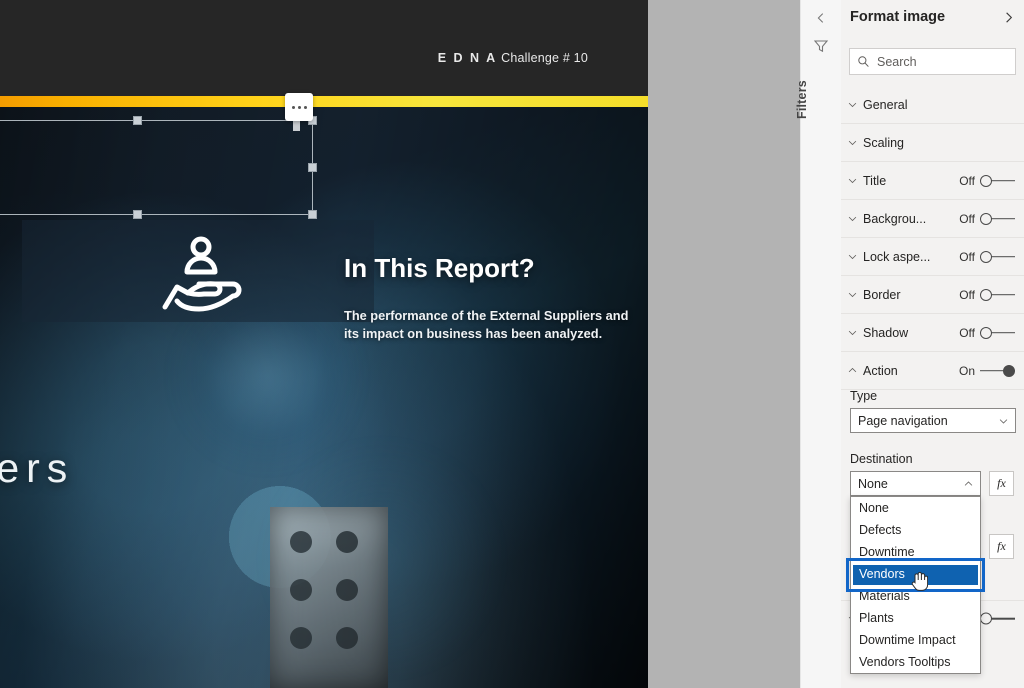 The image size is (1024, 688). Describe the element at coordinates (932, 219) in the screenshot. I see `format-section-background: Backgrou... Off` at that location.